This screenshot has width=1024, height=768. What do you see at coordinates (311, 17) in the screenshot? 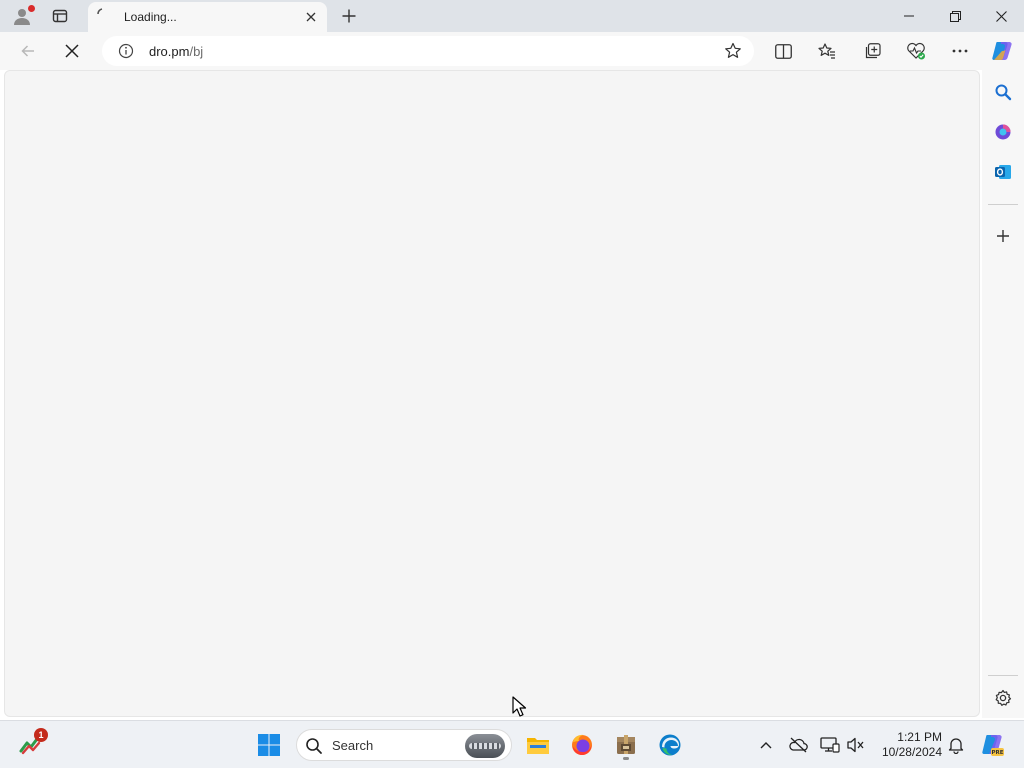
I see `tab-close-icon` at bounding box center [311, 17].